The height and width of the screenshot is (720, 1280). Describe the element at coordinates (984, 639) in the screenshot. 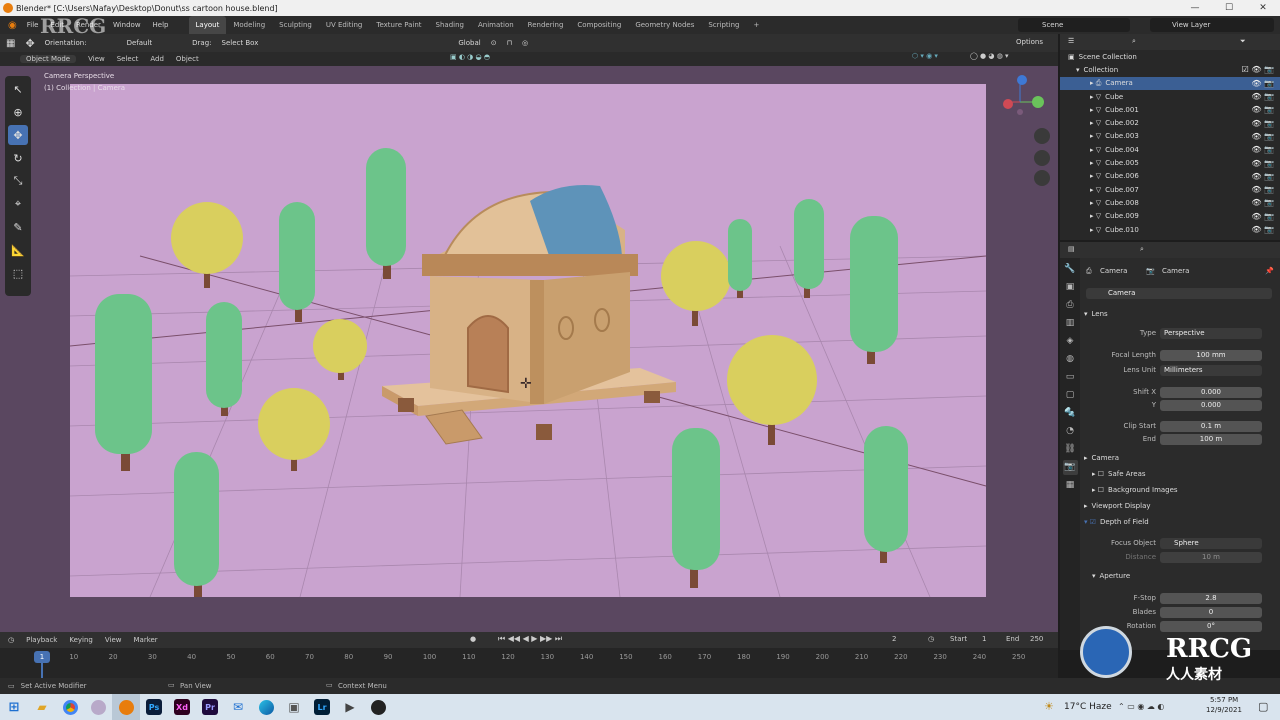

I see `start-field: 1` at that location.